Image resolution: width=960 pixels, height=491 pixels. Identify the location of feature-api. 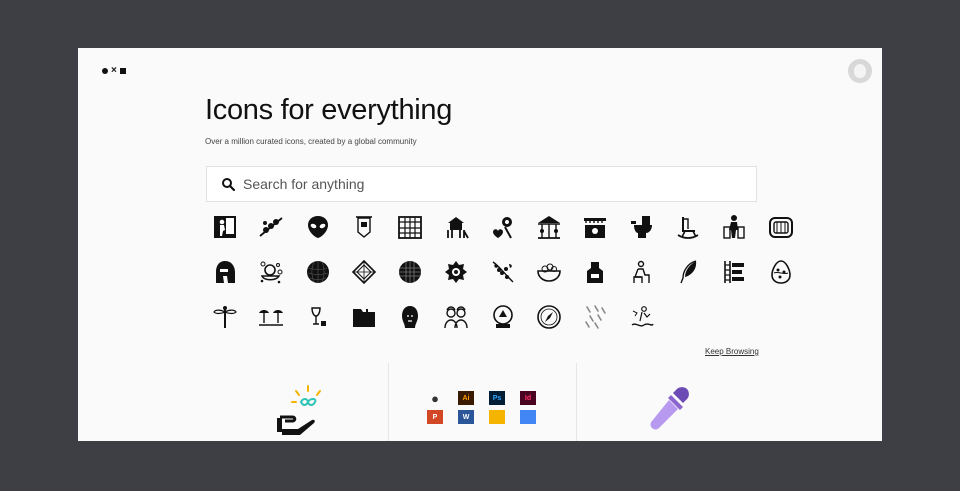
(233, 402).